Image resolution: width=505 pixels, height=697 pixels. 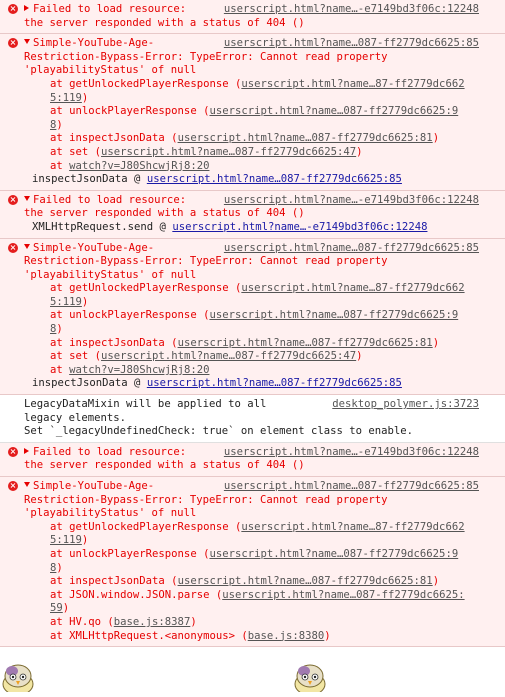 What do you see at coordinates (152, 622) in the screenshot?
I see `frame-location-link: base.js:8387` at bounding box center [152, 622].